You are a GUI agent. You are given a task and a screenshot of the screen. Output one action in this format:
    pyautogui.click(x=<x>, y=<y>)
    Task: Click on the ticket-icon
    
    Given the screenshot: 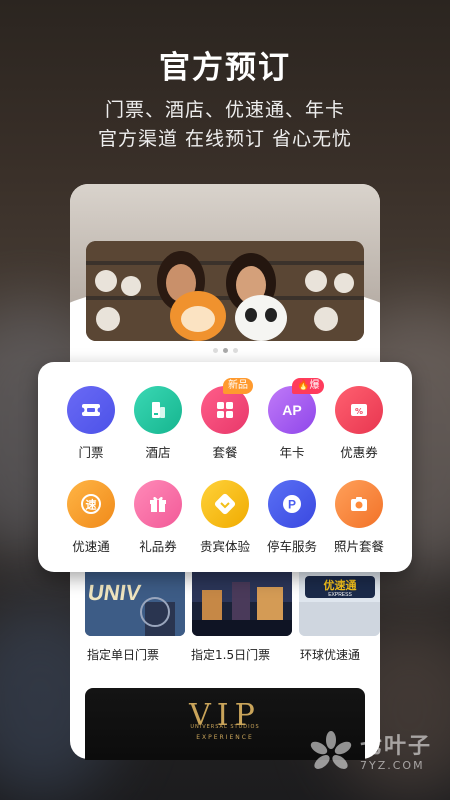 What is the action you would take?
    pyautogui.click(x=91, y=410)
    